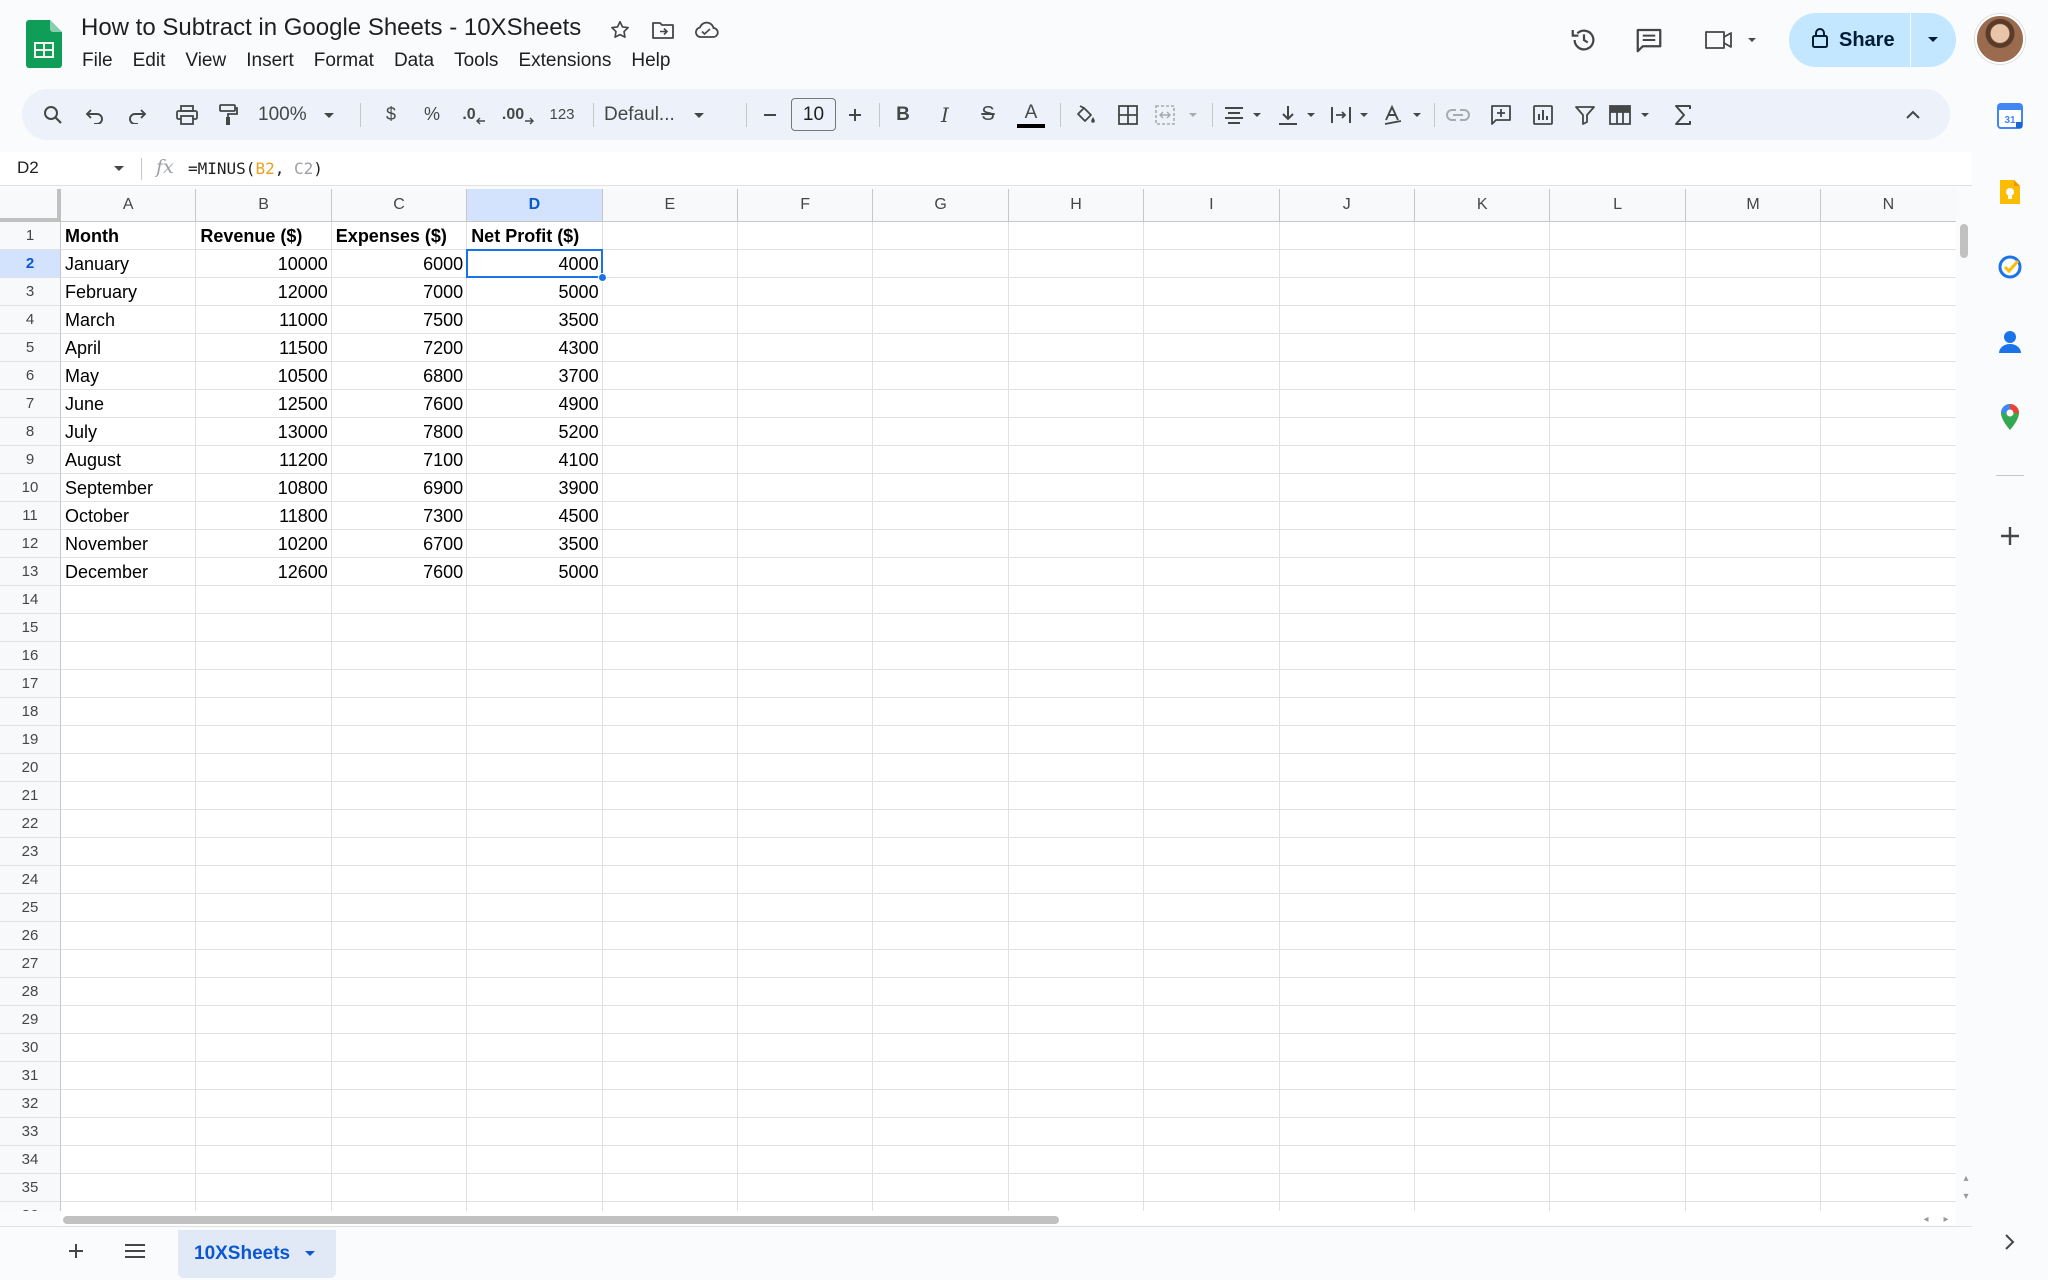  What do you see at coordinates (128, 376) in the screenshot?
I see `cell-a6: May` at bounding box center [128, 376].